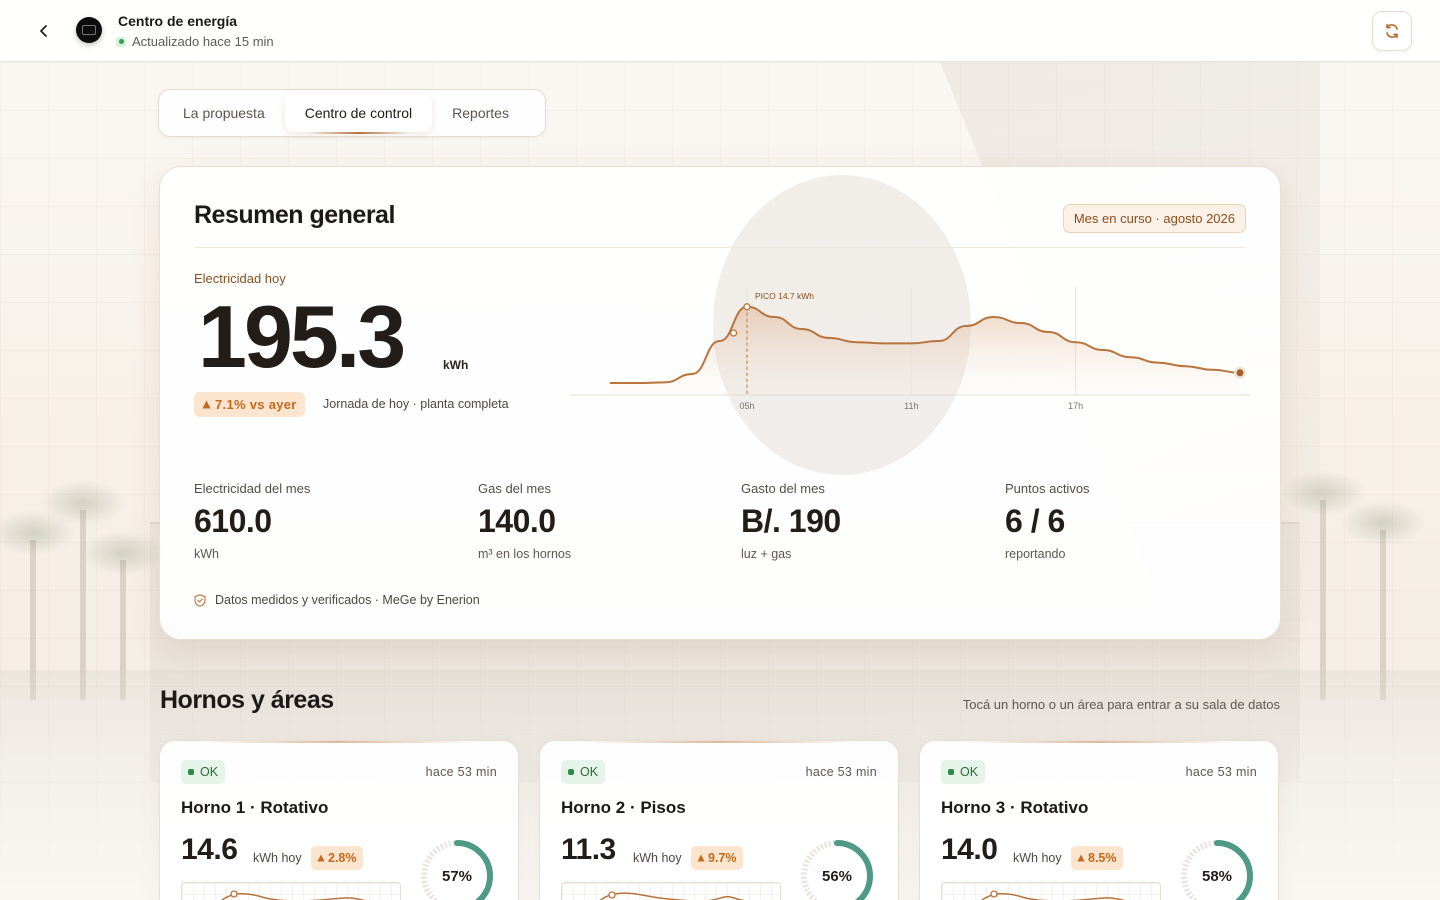 Image resolution: width=1440 pixels, height=900 pixels. I want to click on stat-value: 6 / 6, so click(1035, 521).